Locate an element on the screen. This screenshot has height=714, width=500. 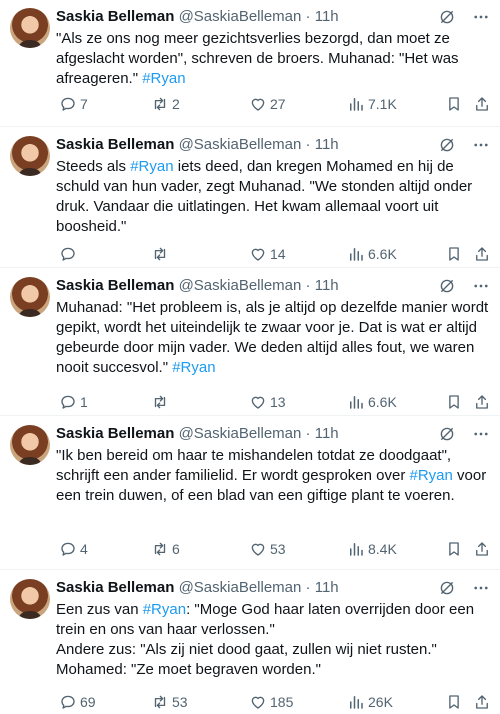
like-count: 185 is located at coordinates (282, 702).